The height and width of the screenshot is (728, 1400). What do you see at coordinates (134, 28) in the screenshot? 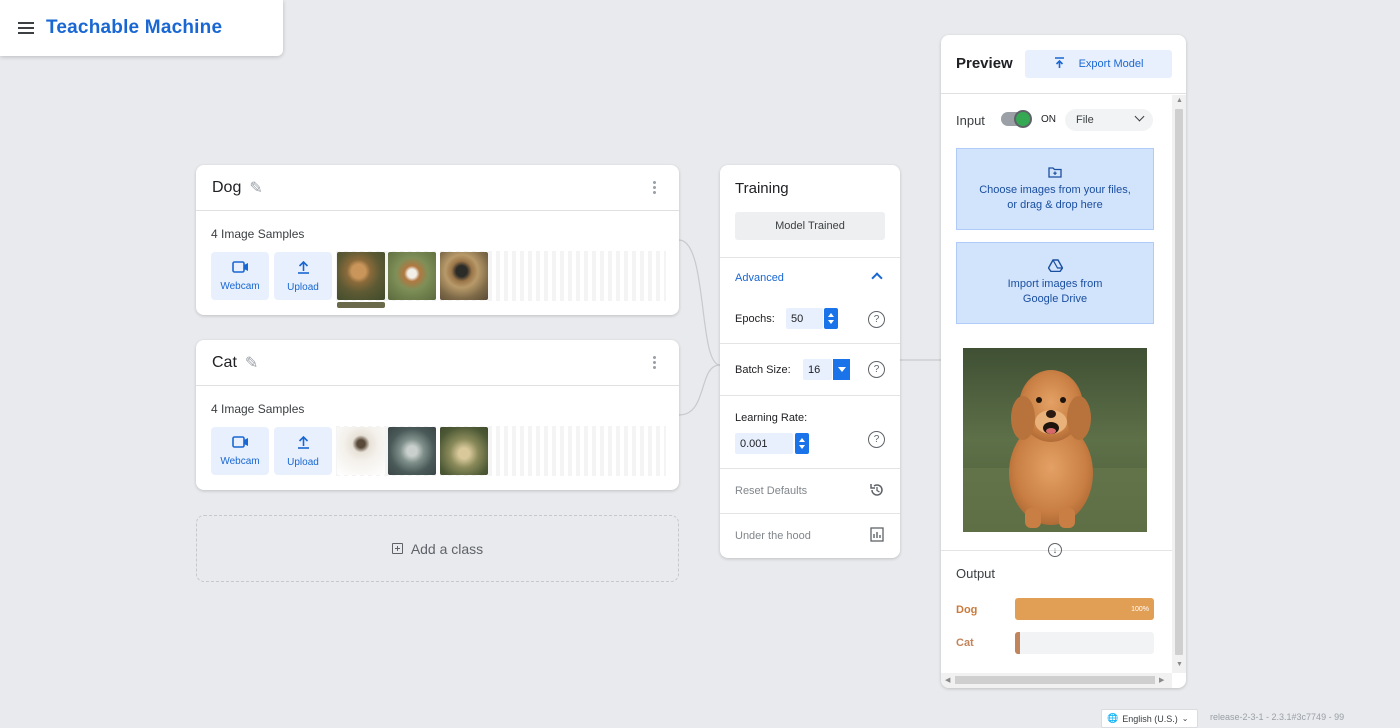
I see `app-logo: Teachable Machine` at bounding box center [134, 28].